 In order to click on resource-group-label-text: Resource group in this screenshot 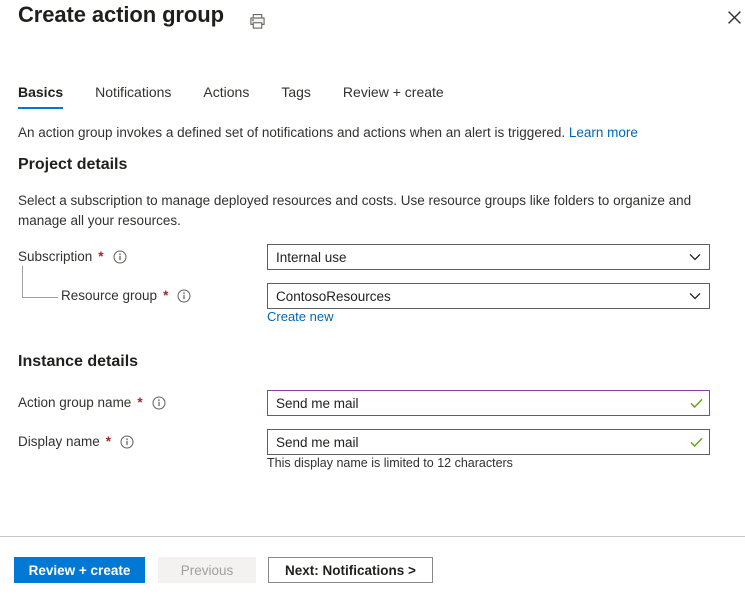, I will do `click(109, 295)`.